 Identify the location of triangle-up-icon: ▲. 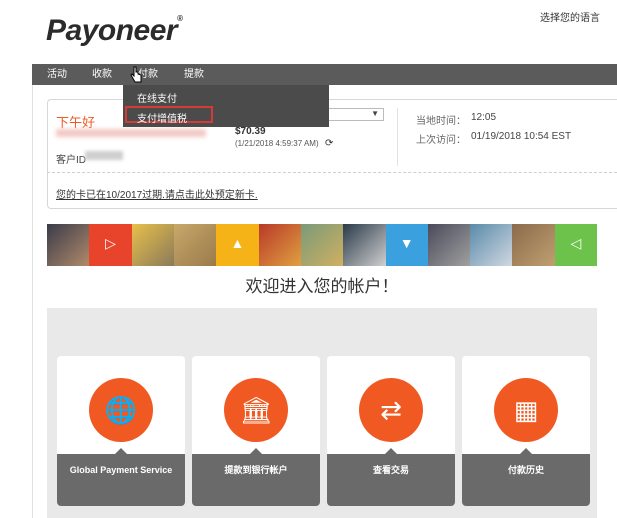
(237, 243).